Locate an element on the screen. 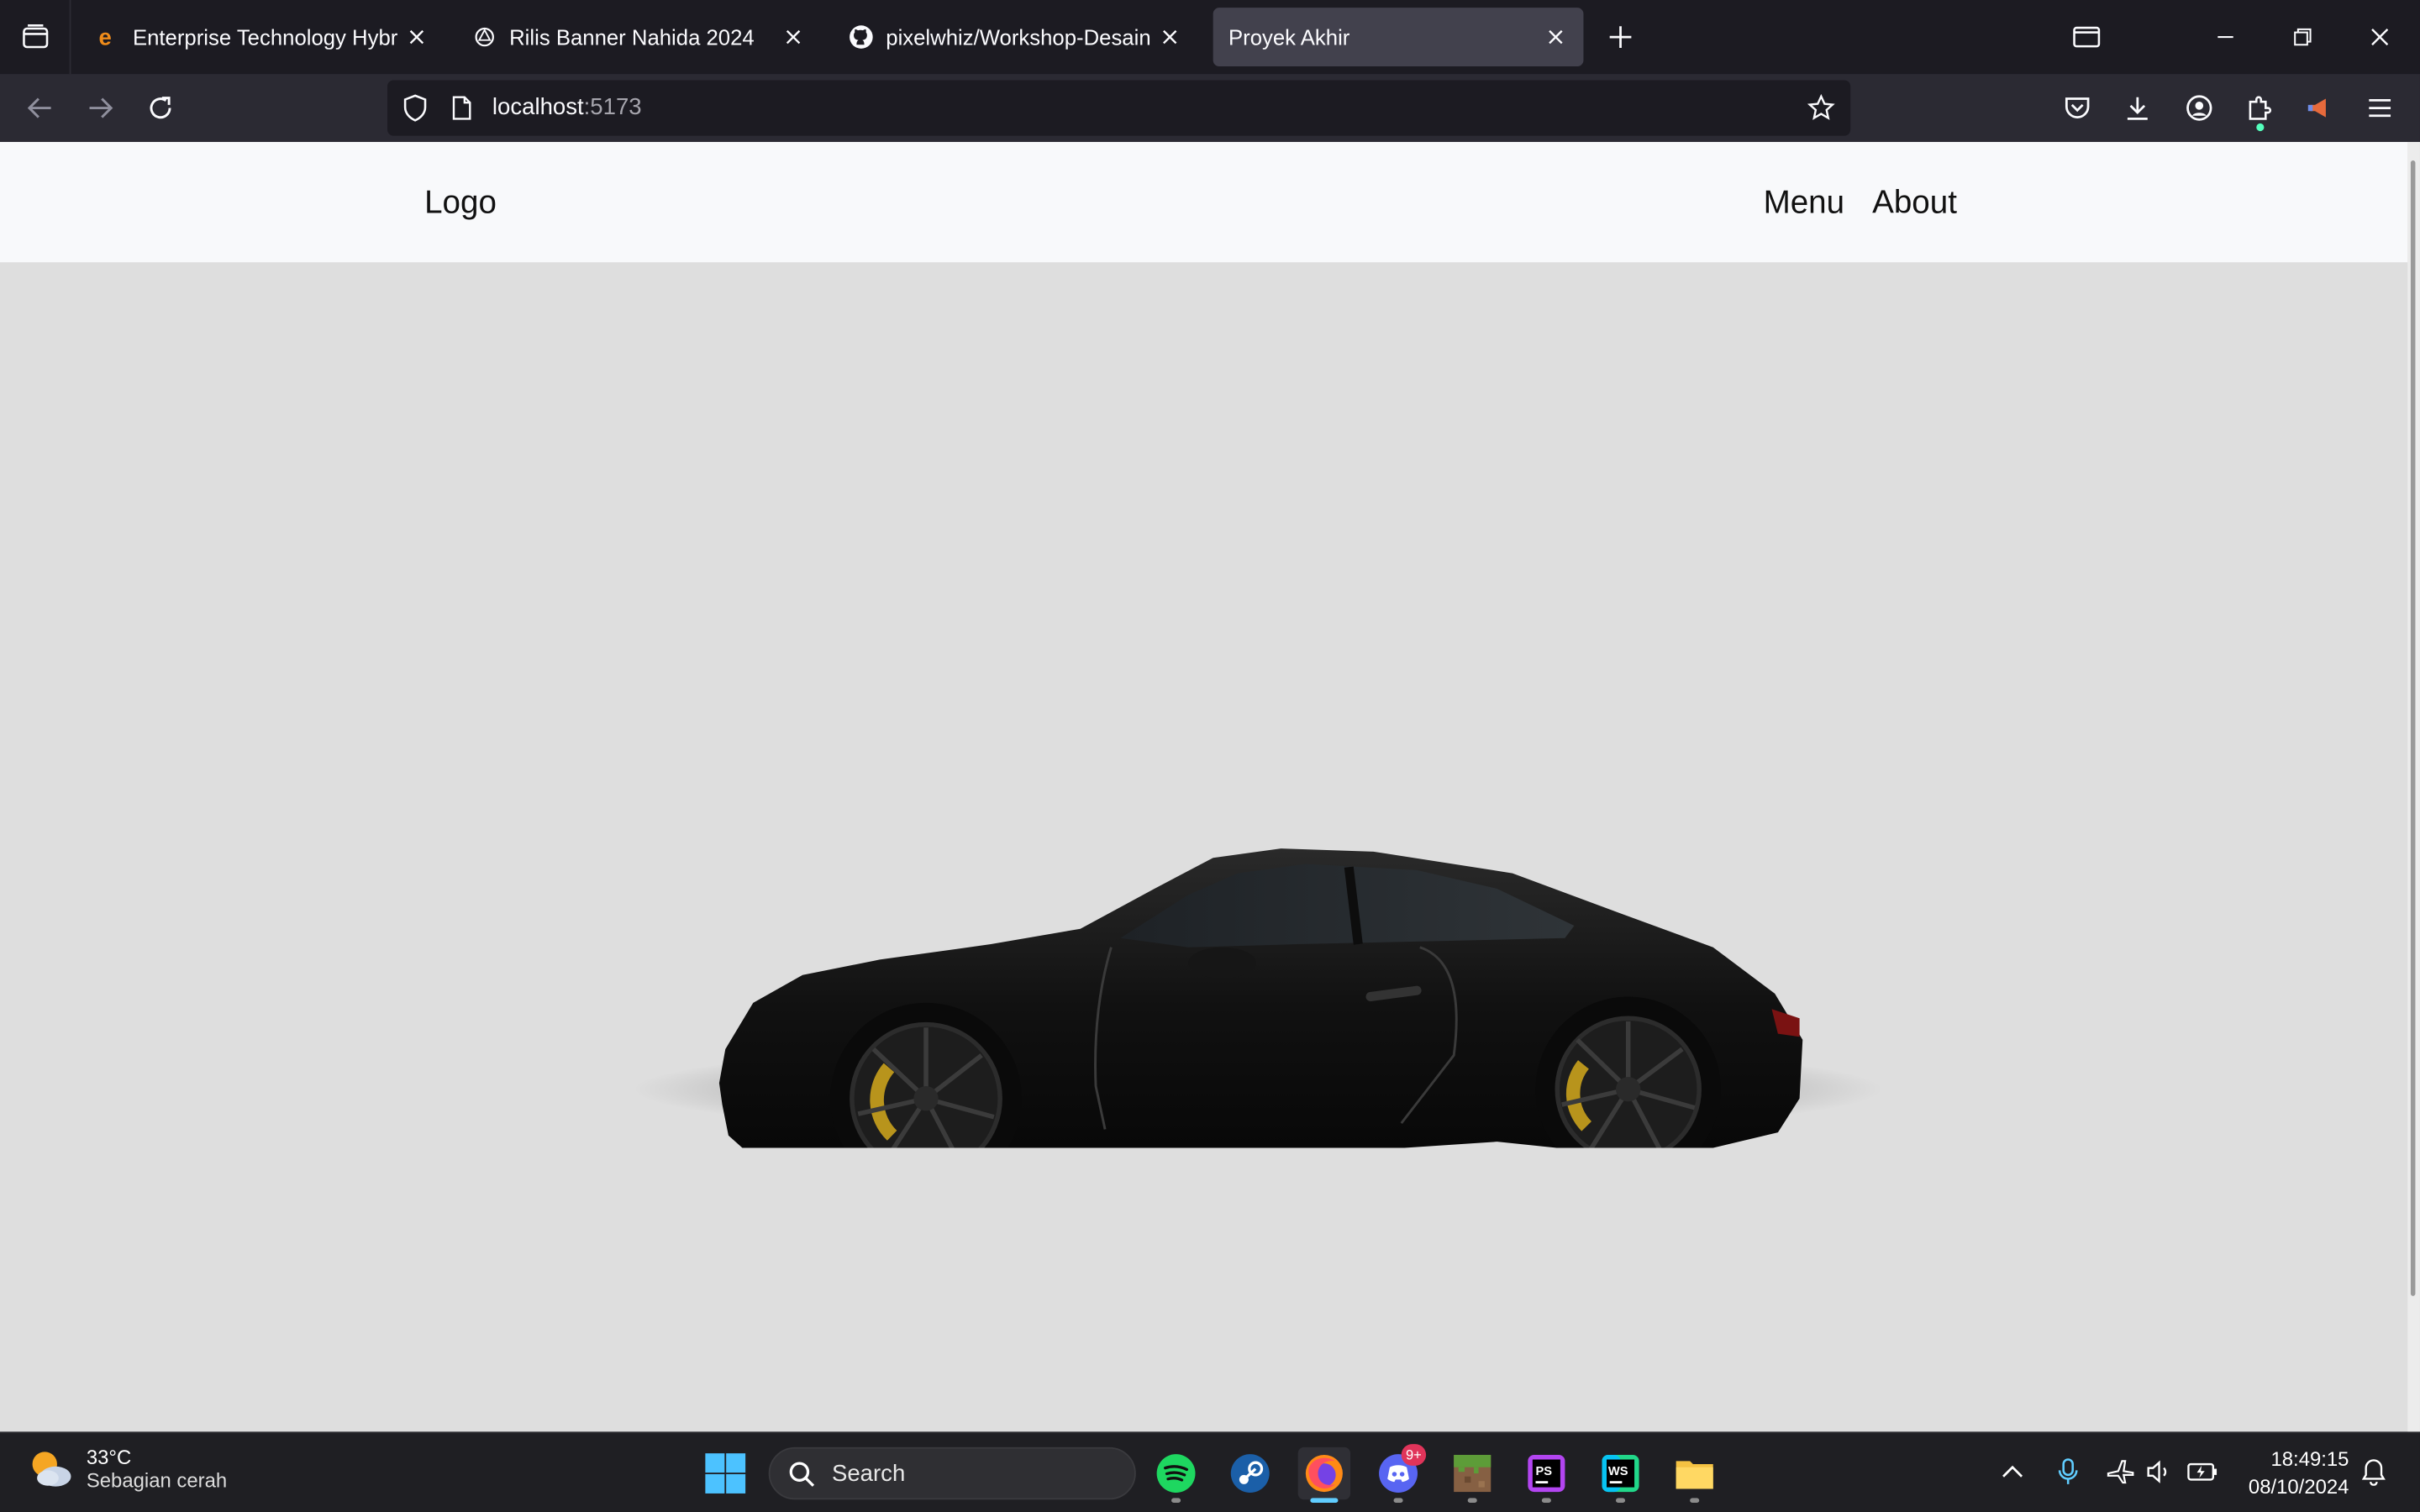 The height and width of the screenshot is (1512, 2420). url-port: :5173 is located at coordinates (613, 107).